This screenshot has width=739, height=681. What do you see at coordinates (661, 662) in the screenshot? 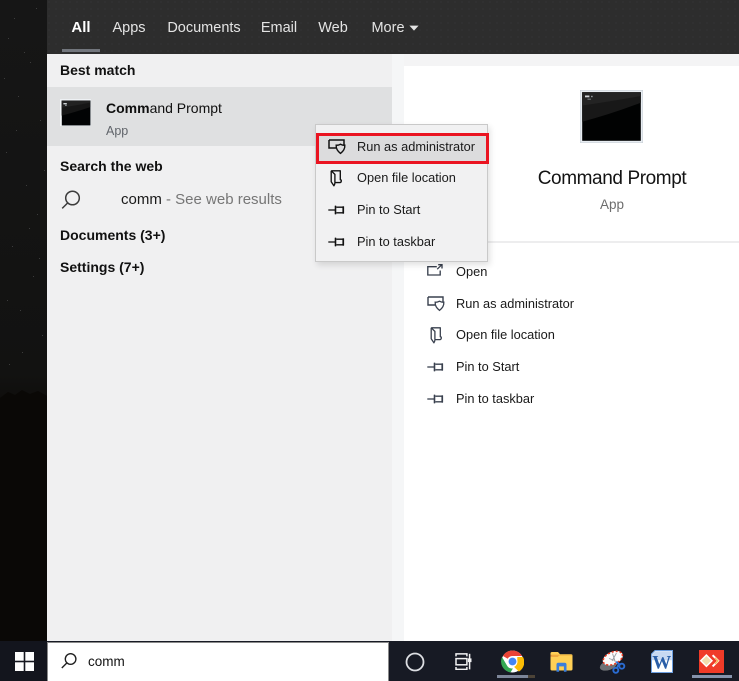
I see `svg-text: W` at bounding box center [661, 662].